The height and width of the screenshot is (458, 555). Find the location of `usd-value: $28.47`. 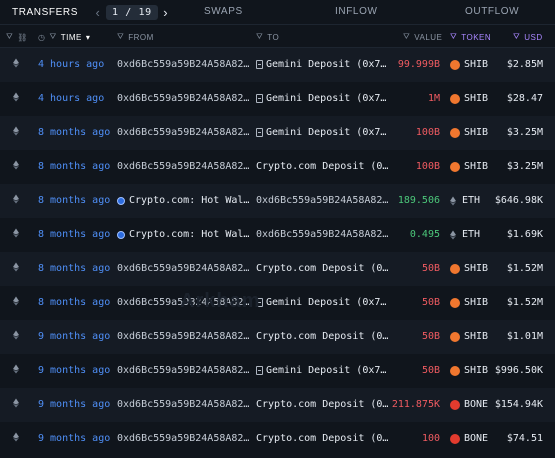

usd-value: $28.47 is located at coordinates (524, 98).